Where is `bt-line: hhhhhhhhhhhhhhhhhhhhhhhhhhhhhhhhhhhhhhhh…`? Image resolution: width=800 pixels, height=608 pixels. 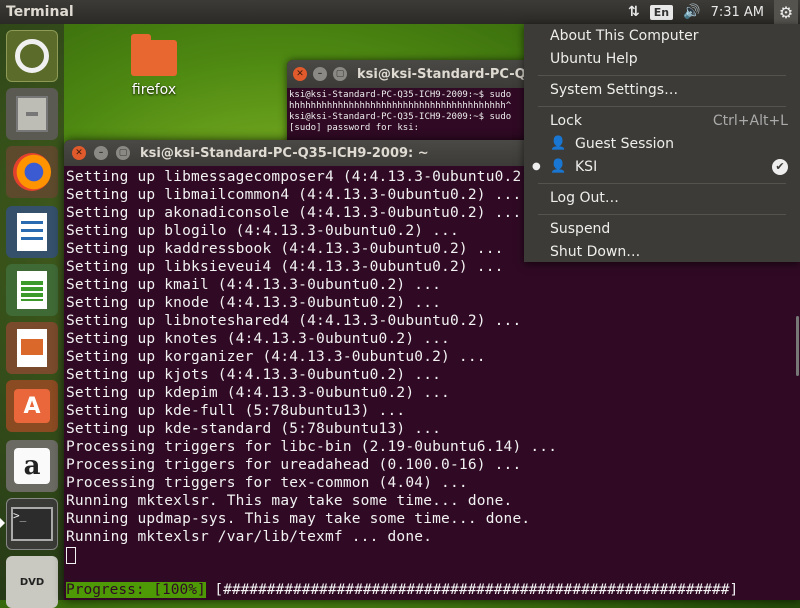 bt-line: hhhhhhhhhhhhhhhhhhhhhhhhhhhhhhhhhhhhhhhh… is located at coordinates (400, 106).